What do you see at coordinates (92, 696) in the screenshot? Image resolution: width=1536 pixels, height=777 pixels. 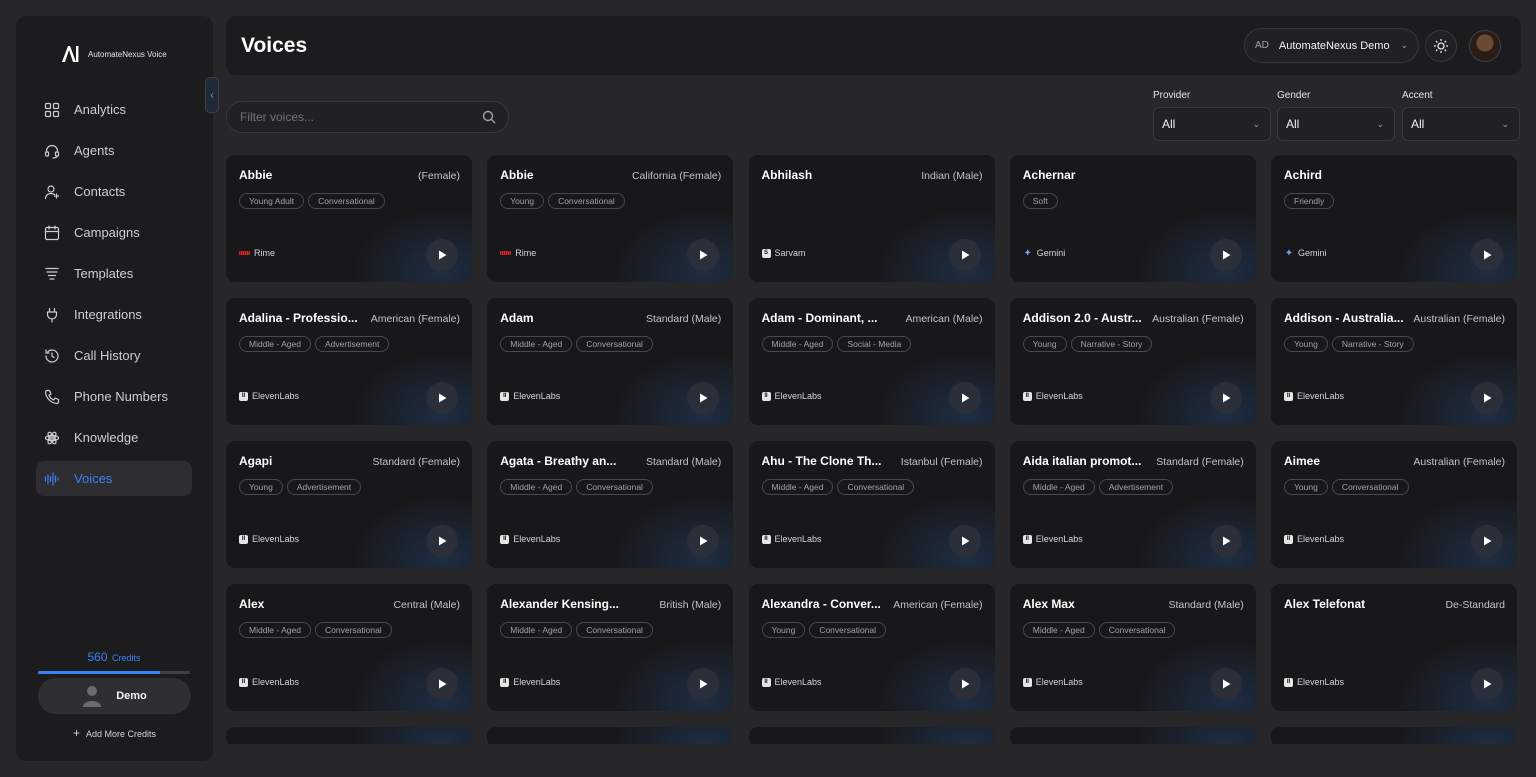 I see `user-avatar-icon` at bounding box center [92, 696].